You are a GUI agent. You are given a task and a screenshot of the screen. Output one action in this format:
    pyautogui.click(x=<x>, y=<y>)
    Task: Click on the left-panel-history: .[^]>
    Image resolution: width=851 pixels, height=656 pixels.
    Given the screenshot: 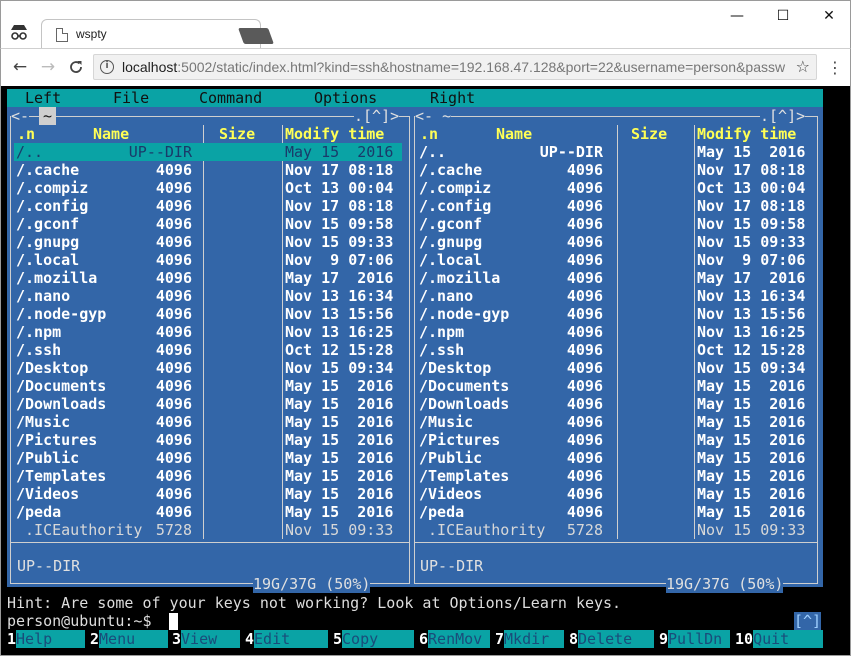 What is the action you would take?
    pyautogui.click(x=377, y=116)
    